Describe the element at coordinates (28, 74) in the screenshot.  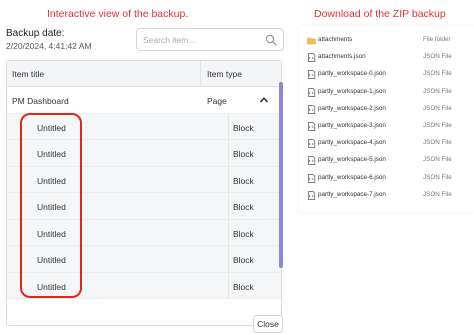
I see `column-header-title: Item title` at that location.